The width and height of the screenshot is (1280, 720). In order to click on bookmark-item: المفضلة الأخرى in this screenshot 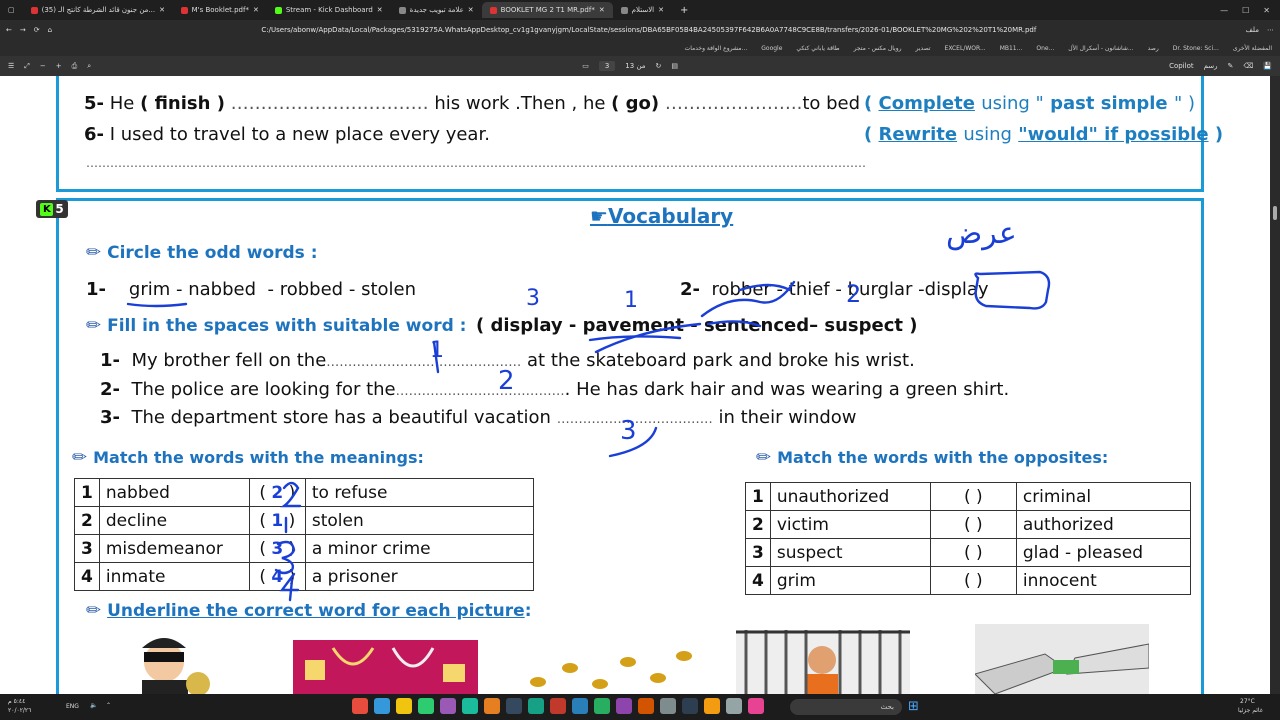, I will do `click(1252, 48)`.